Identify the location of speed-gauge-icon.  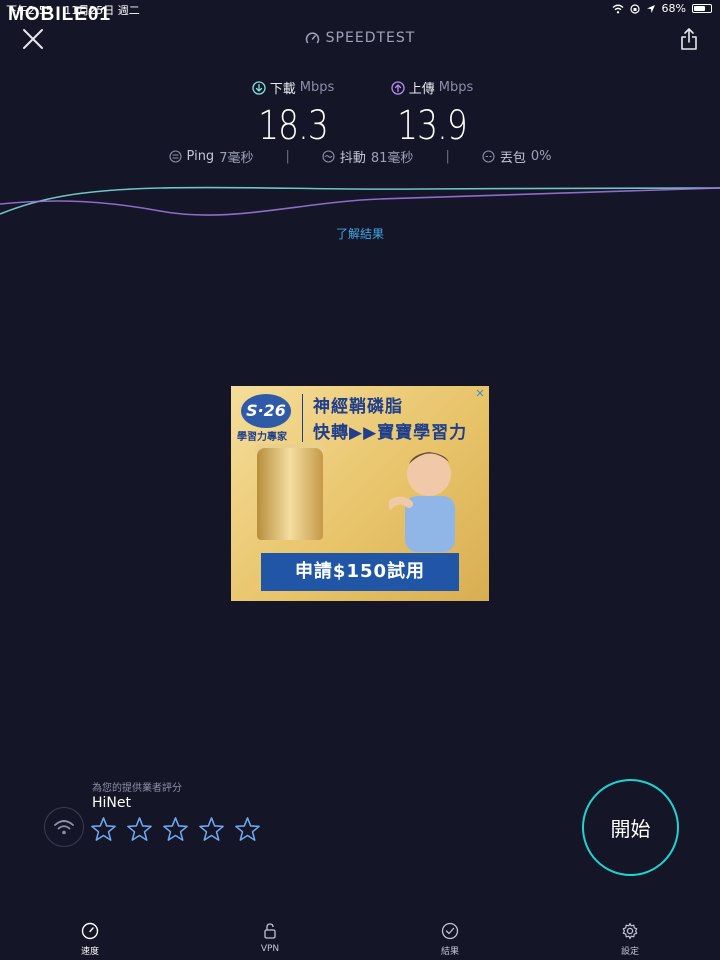
(90, 931).